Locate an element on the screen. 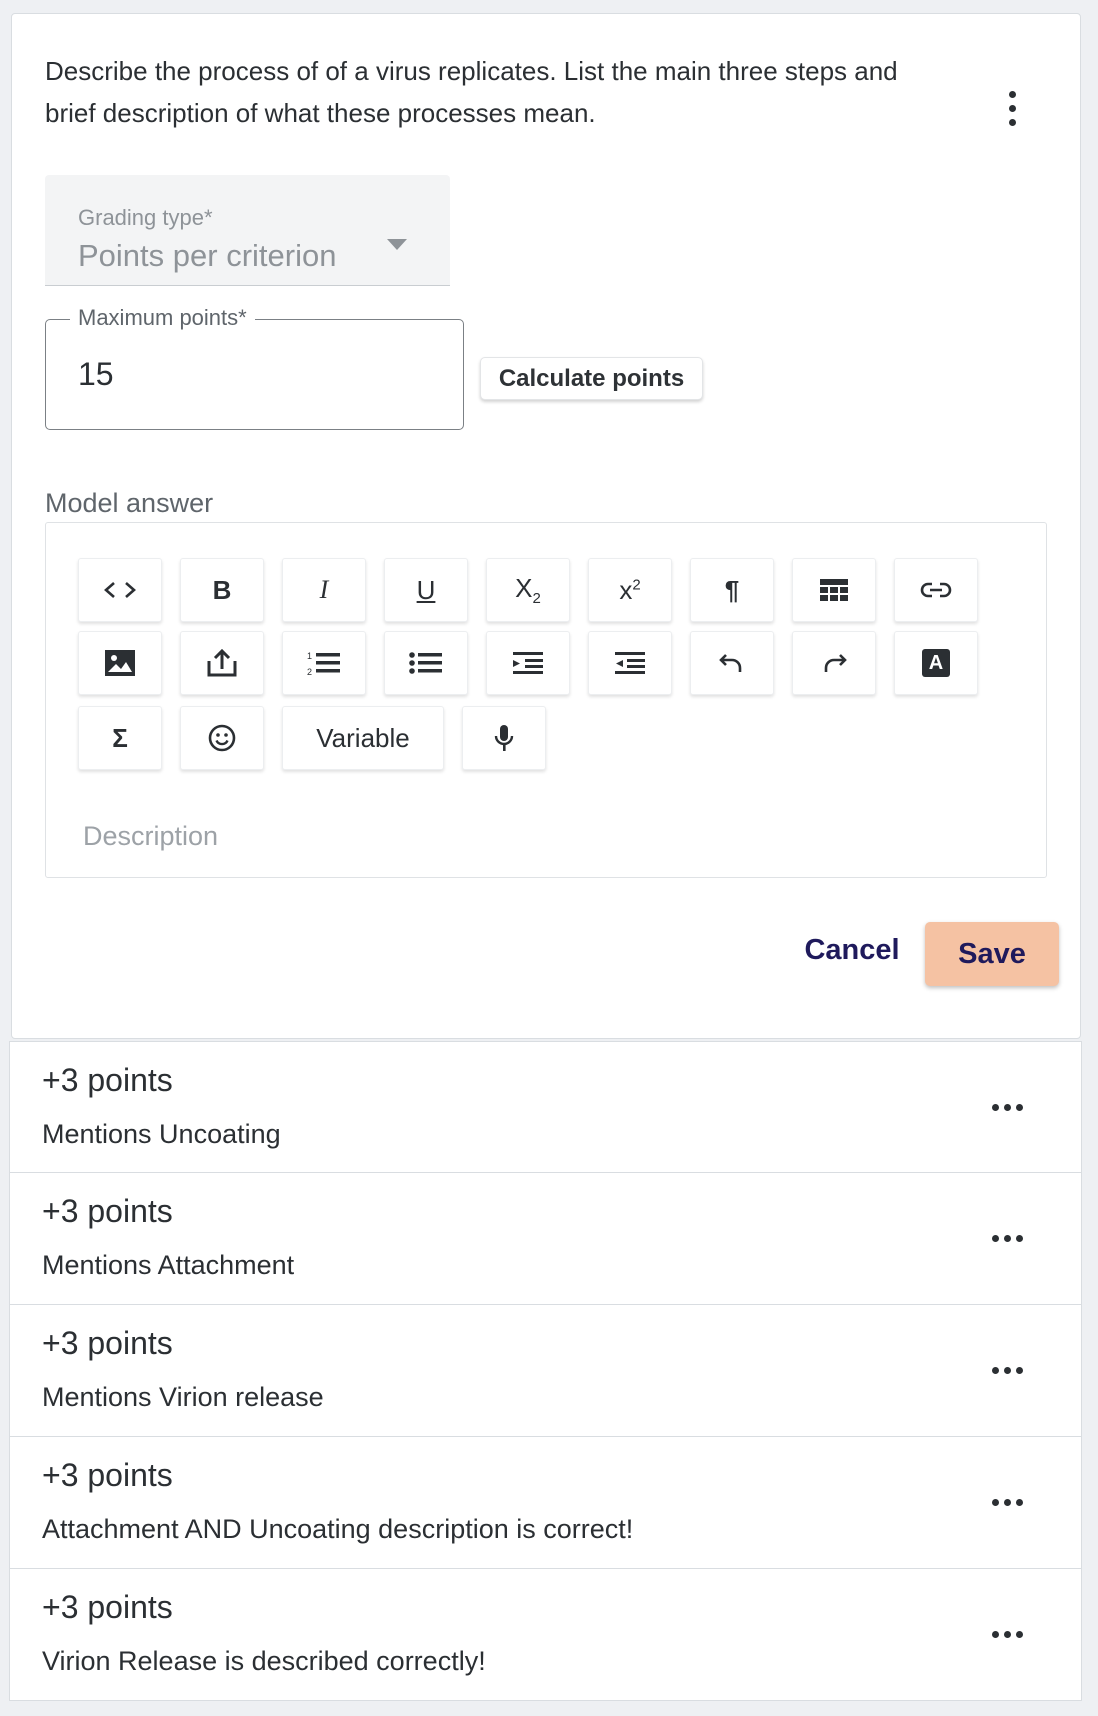 The width and height of the screenshot is (1098, 1716). link-button is located at coordinates (936, 590).